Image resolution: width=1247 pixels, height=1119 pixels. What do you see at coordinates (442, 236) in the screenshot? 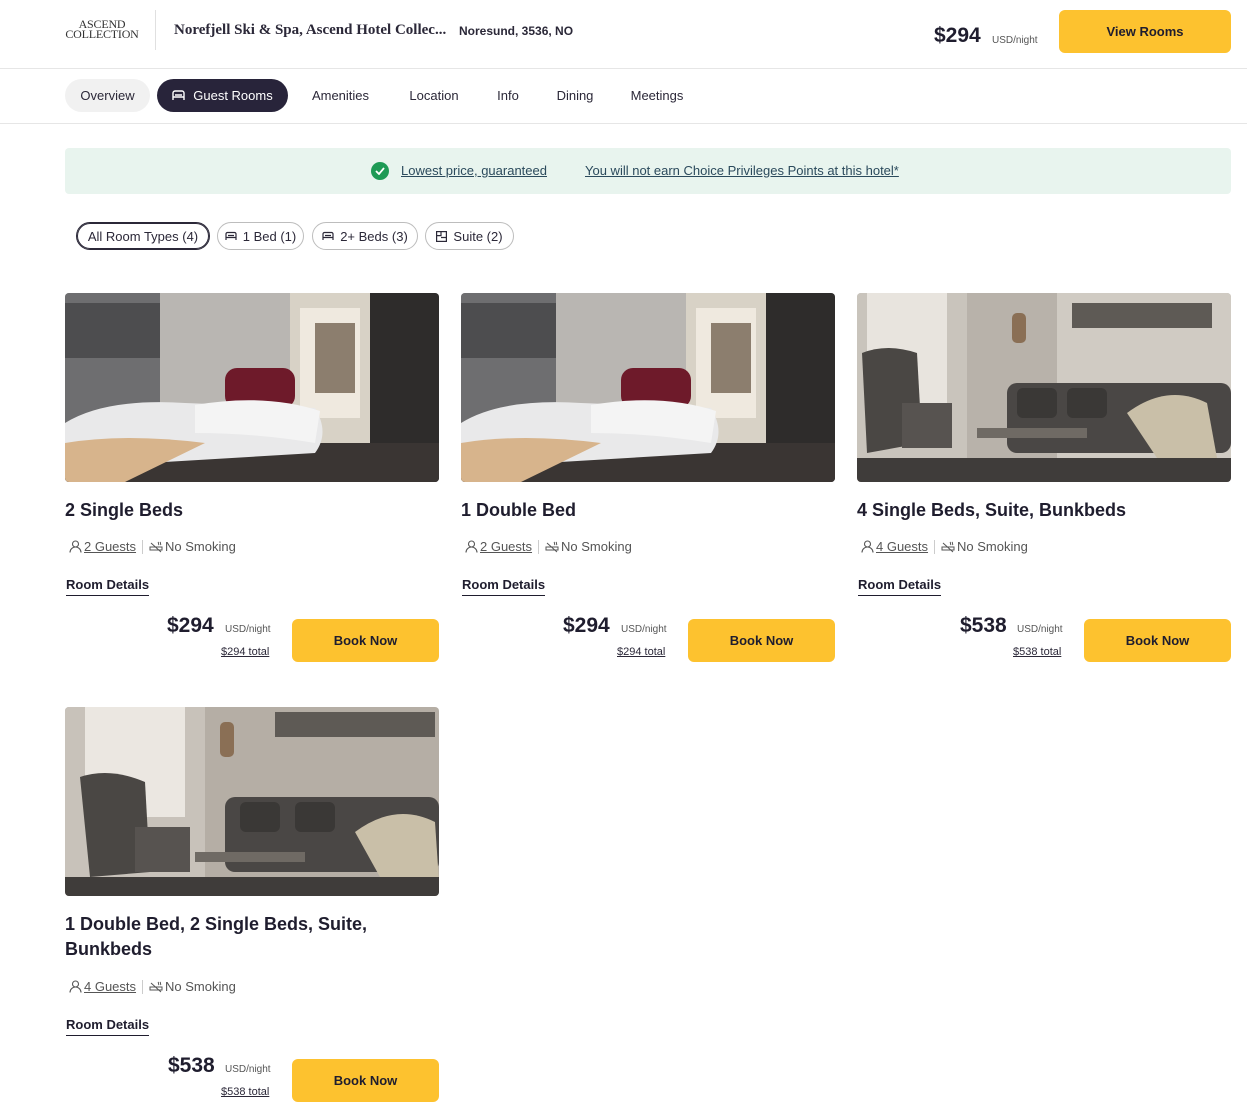
I see `floor-plan-icon` at bounding box center [442, 236].